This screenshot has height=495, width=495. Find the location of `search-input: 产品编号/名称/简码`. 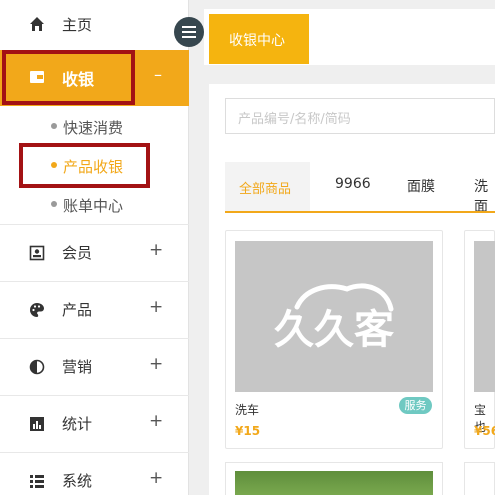

search-input: 产品编号/名称/简码 is located at coordinates (360, 116).